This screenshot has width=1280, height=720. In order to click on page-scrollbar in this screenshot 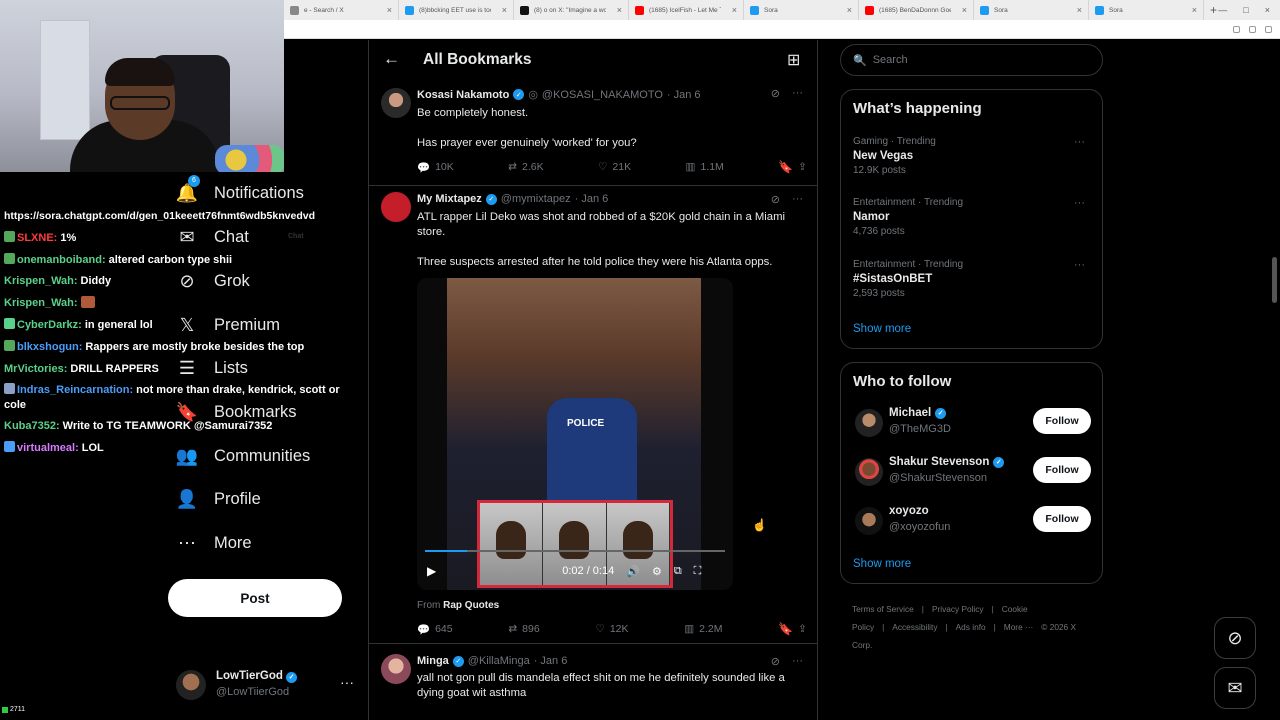, I will do `click(1275, 380)`.